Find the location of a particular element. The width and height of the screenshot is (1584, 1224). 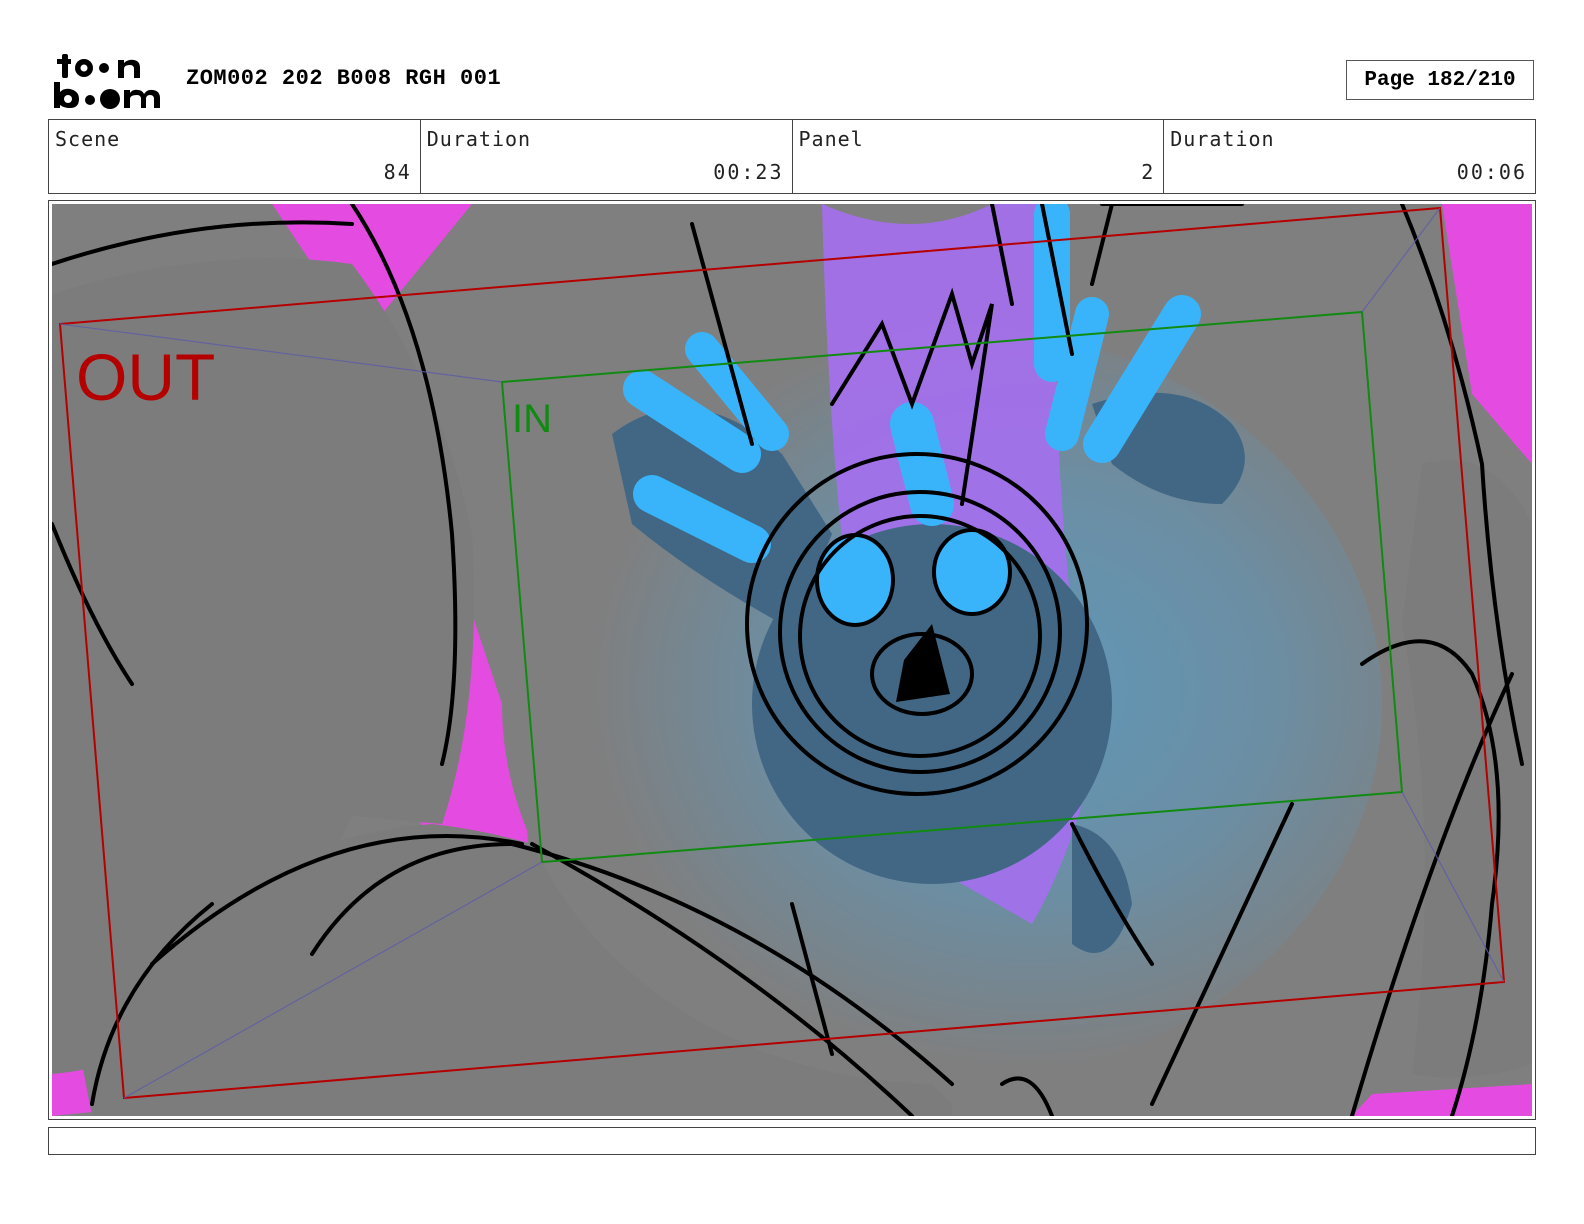

toonboom-logo is located at coordinates (108, 81).